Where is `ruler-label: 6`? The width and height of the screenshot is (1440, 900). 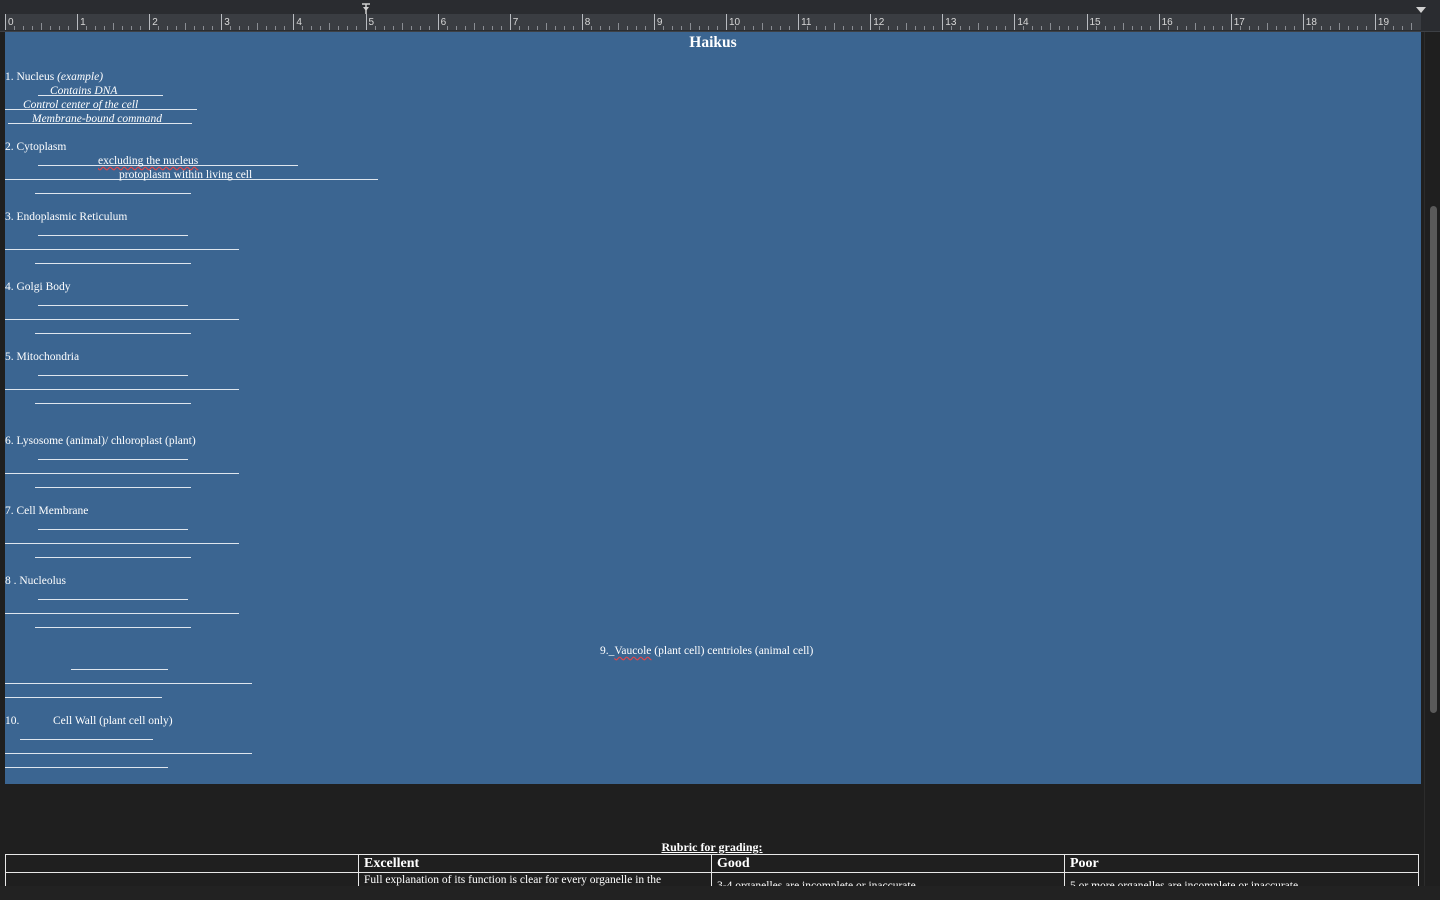 ruler-label: 6 is located at coordinates (443, 22).